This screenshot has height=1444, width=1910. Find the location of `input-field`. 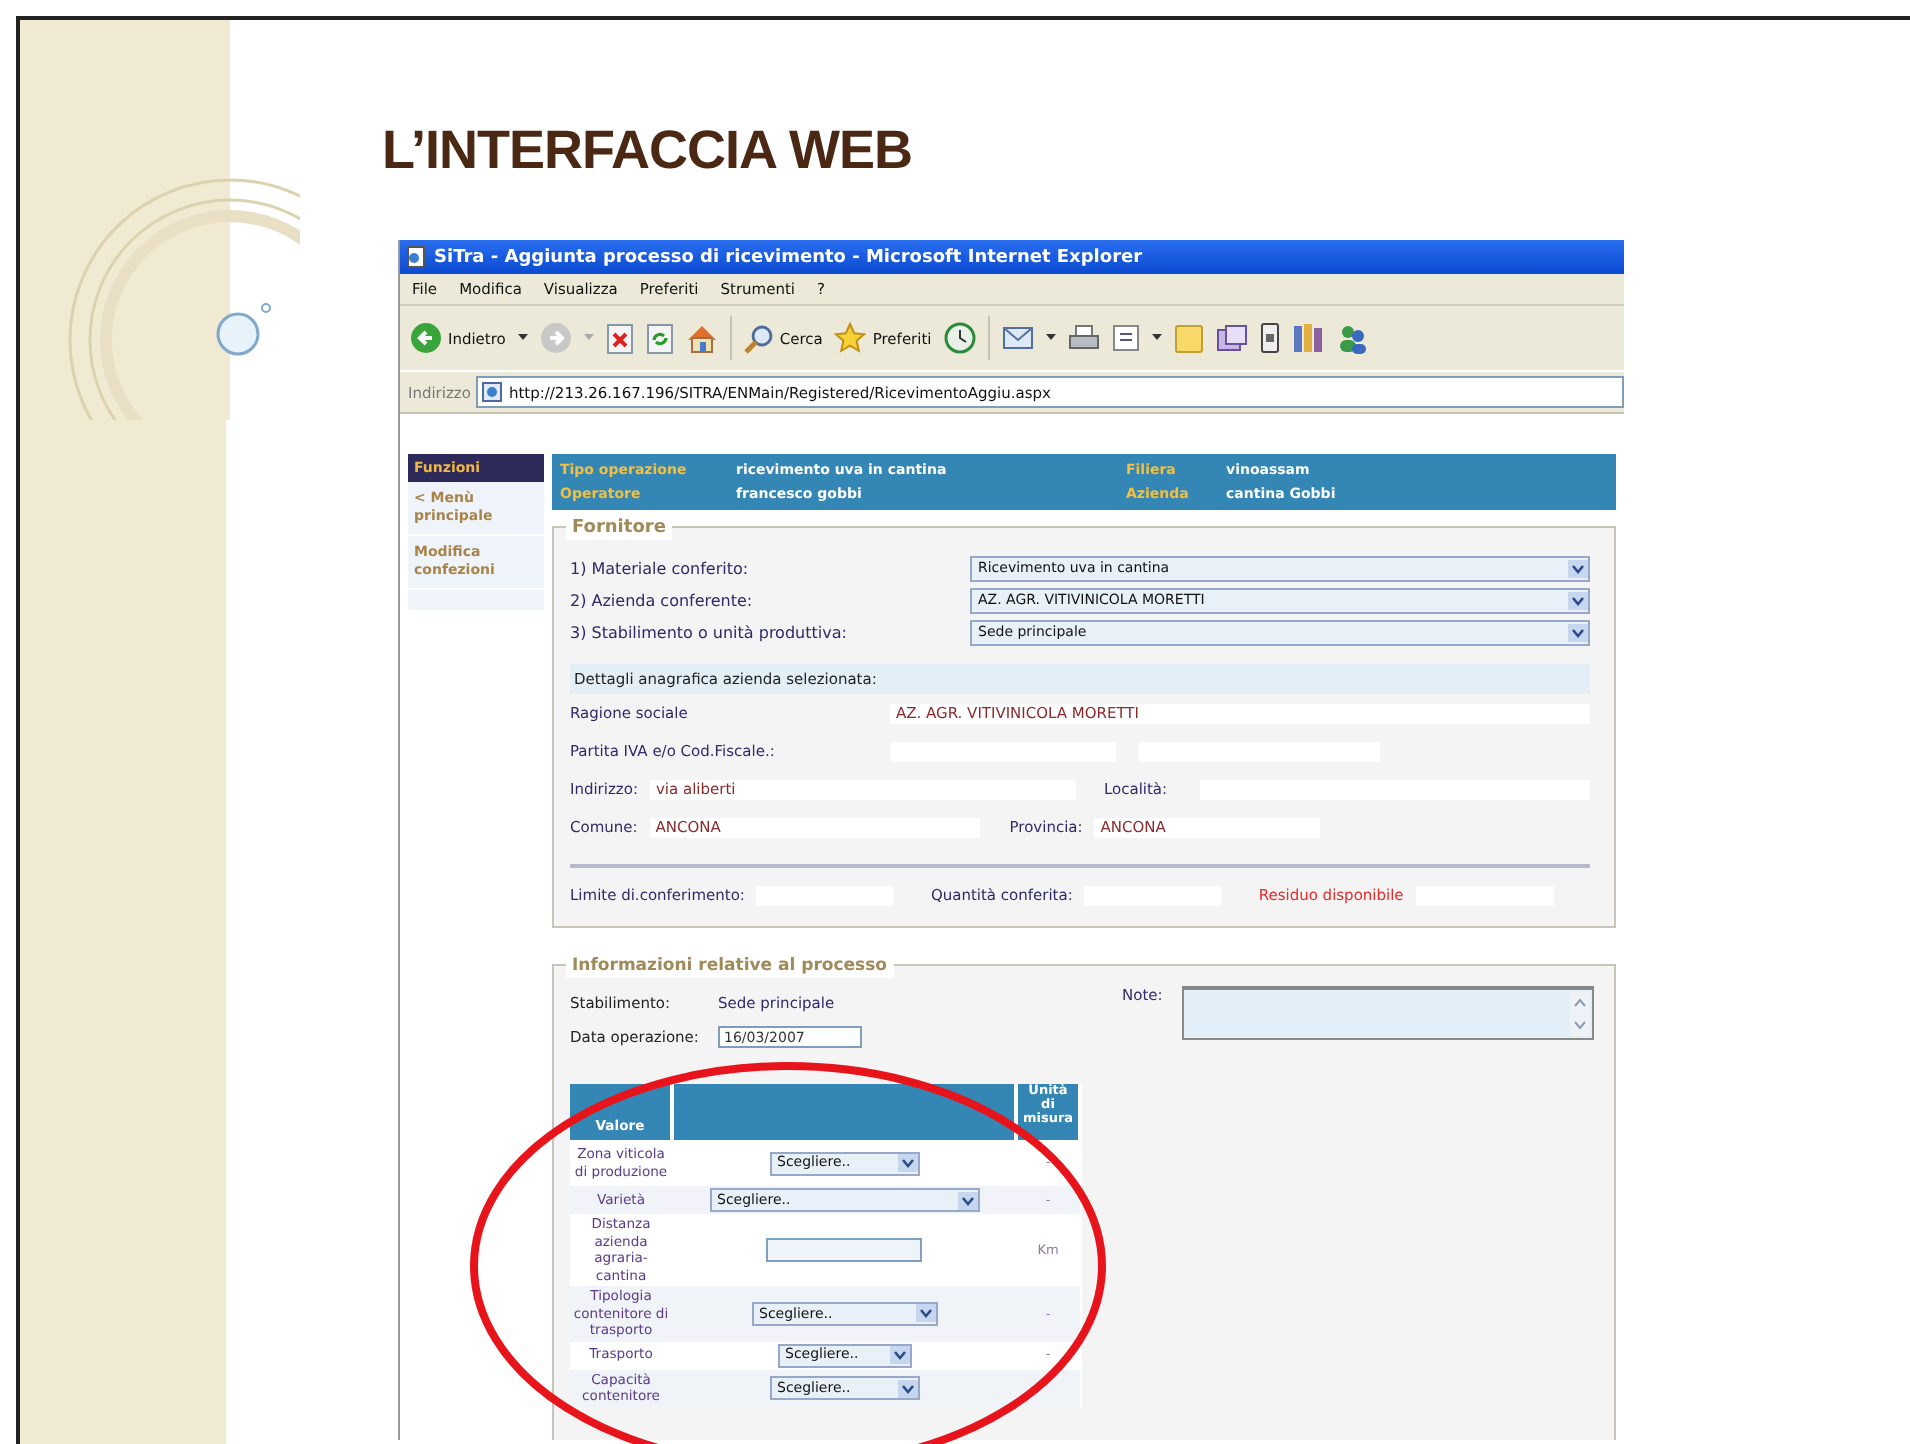

input-field is located at coordinates (844, 1249).